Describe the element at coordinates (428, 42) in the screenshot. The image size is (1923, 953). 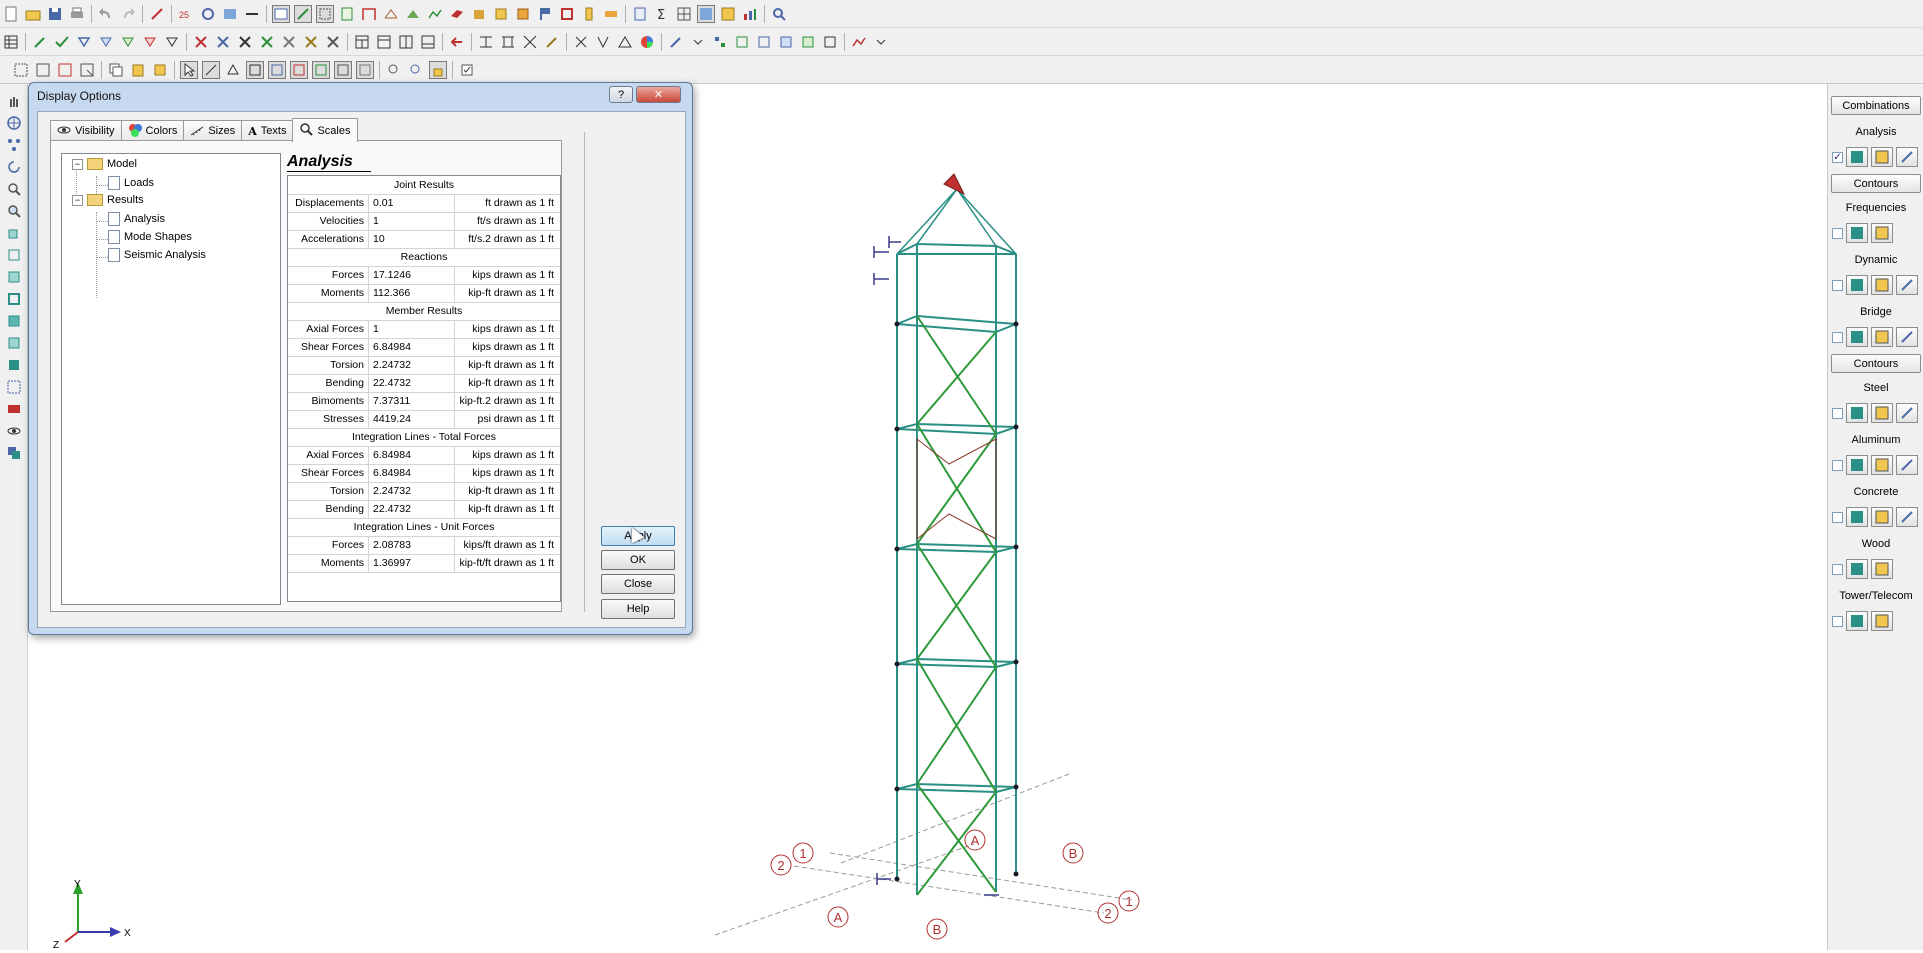
I see `table4-icon` at that location.